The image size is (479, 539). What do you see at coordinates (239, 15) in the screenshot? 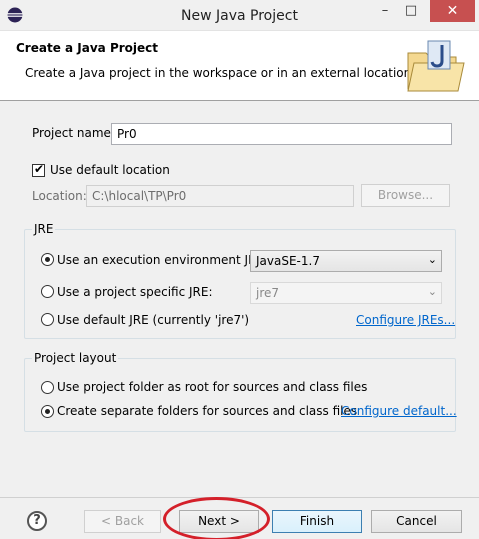
I see `title-bar: New Java Project – □ ✕` at bounding box center [239, 15].